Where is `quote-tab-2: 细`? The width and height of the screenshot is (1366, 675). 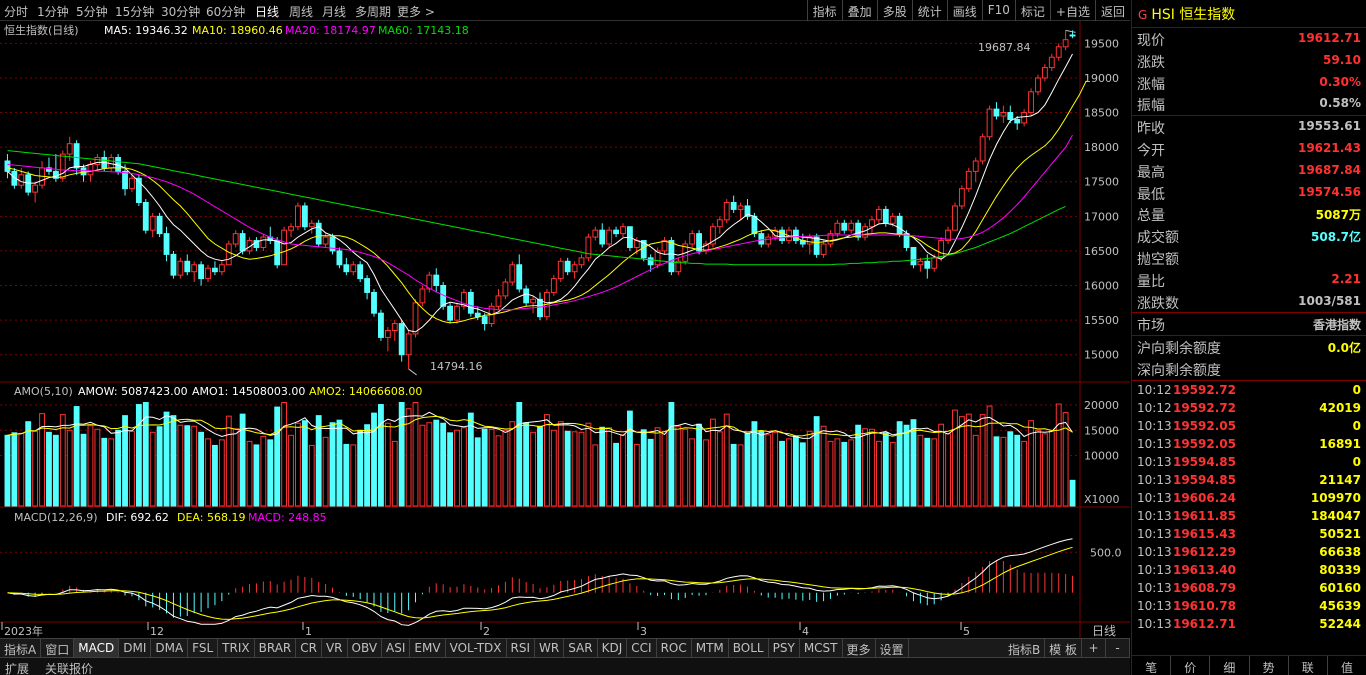 quote-tab-2: 细 is located at coordinates (1230, 665).